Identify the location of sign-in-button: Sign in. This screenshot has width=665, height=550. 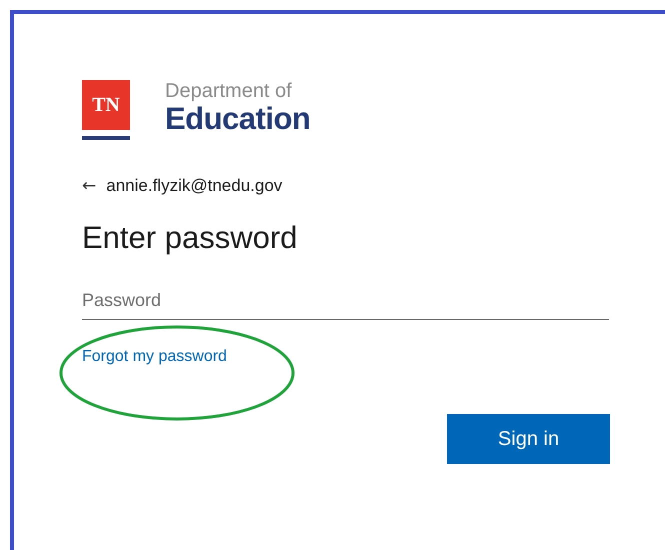
(528, 439).